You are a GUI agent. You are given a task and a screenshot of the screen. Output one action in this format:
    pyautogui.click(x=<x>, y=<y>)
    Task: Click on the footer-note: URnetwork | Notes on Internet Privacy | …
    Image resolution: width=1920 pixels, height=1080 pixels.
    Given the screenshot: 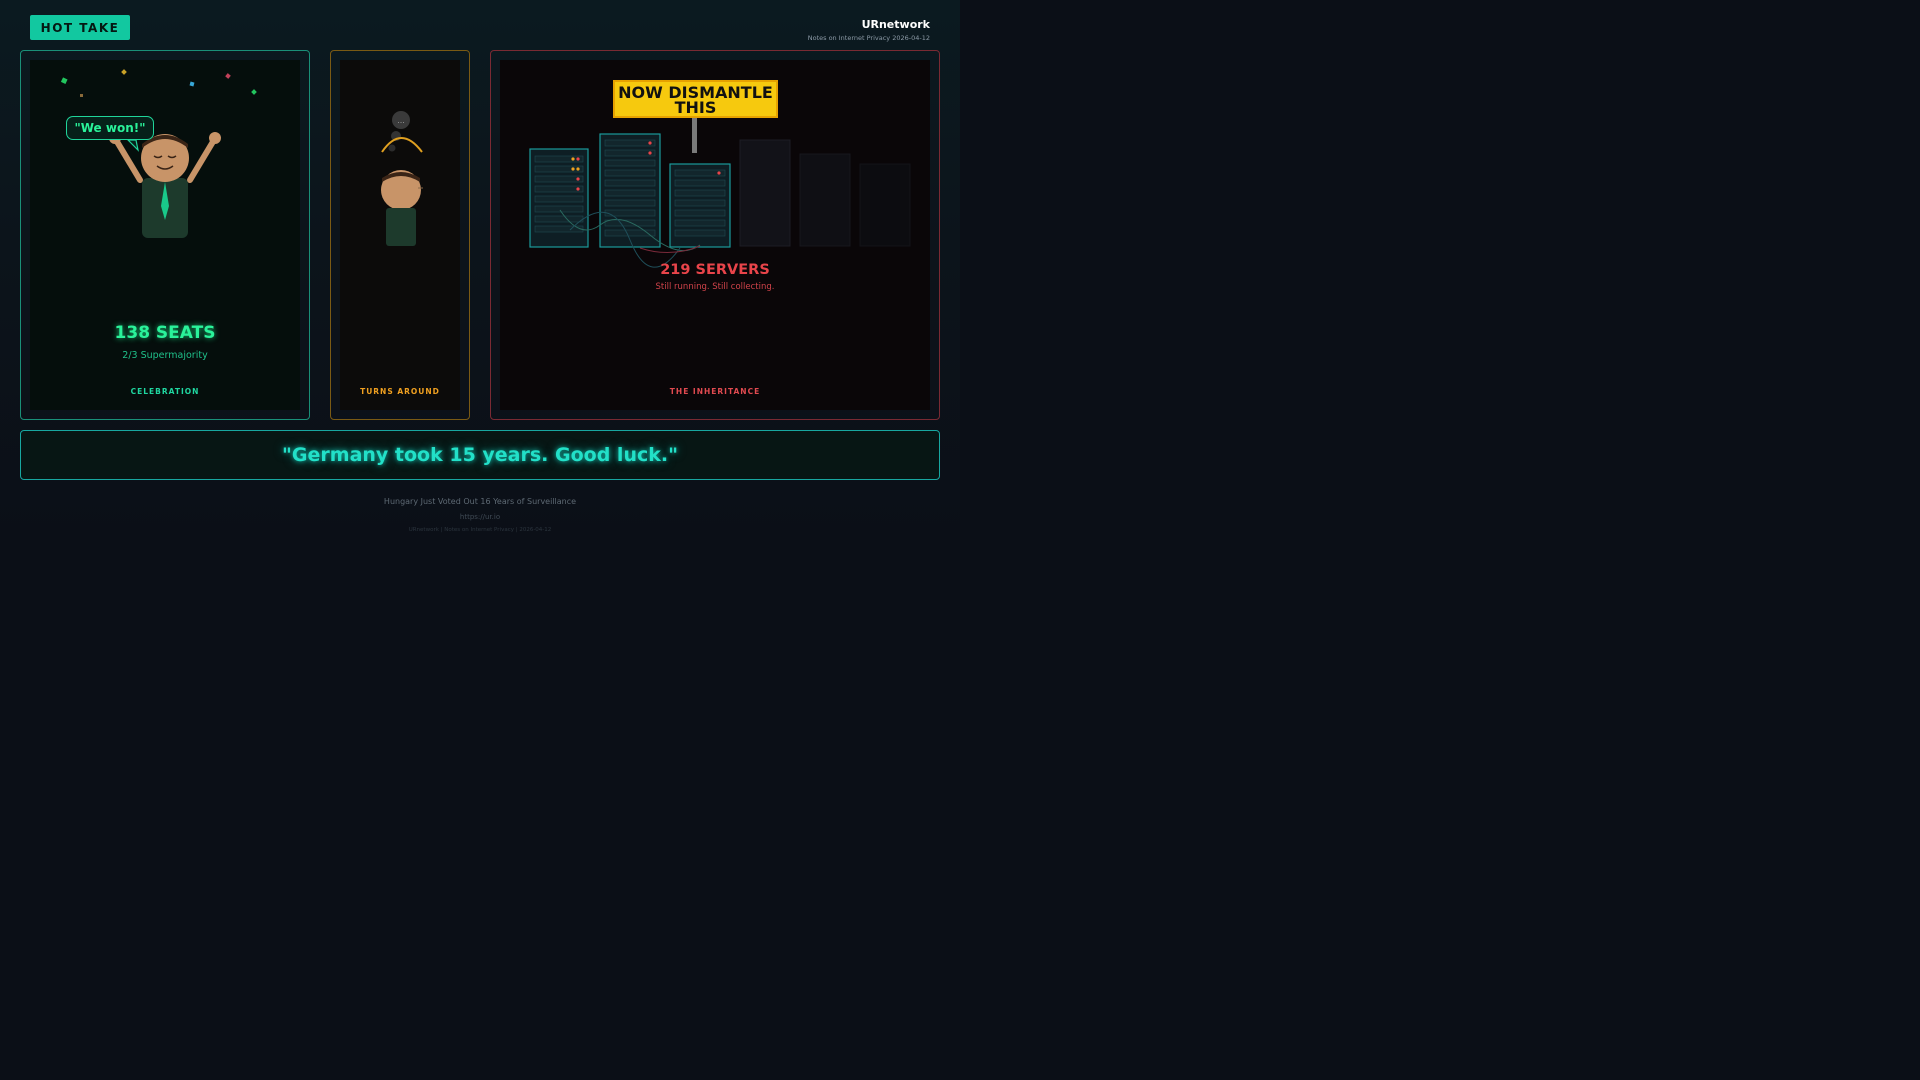 What is the action you would take?
    pyautogui.click(x=480, y=530)
    